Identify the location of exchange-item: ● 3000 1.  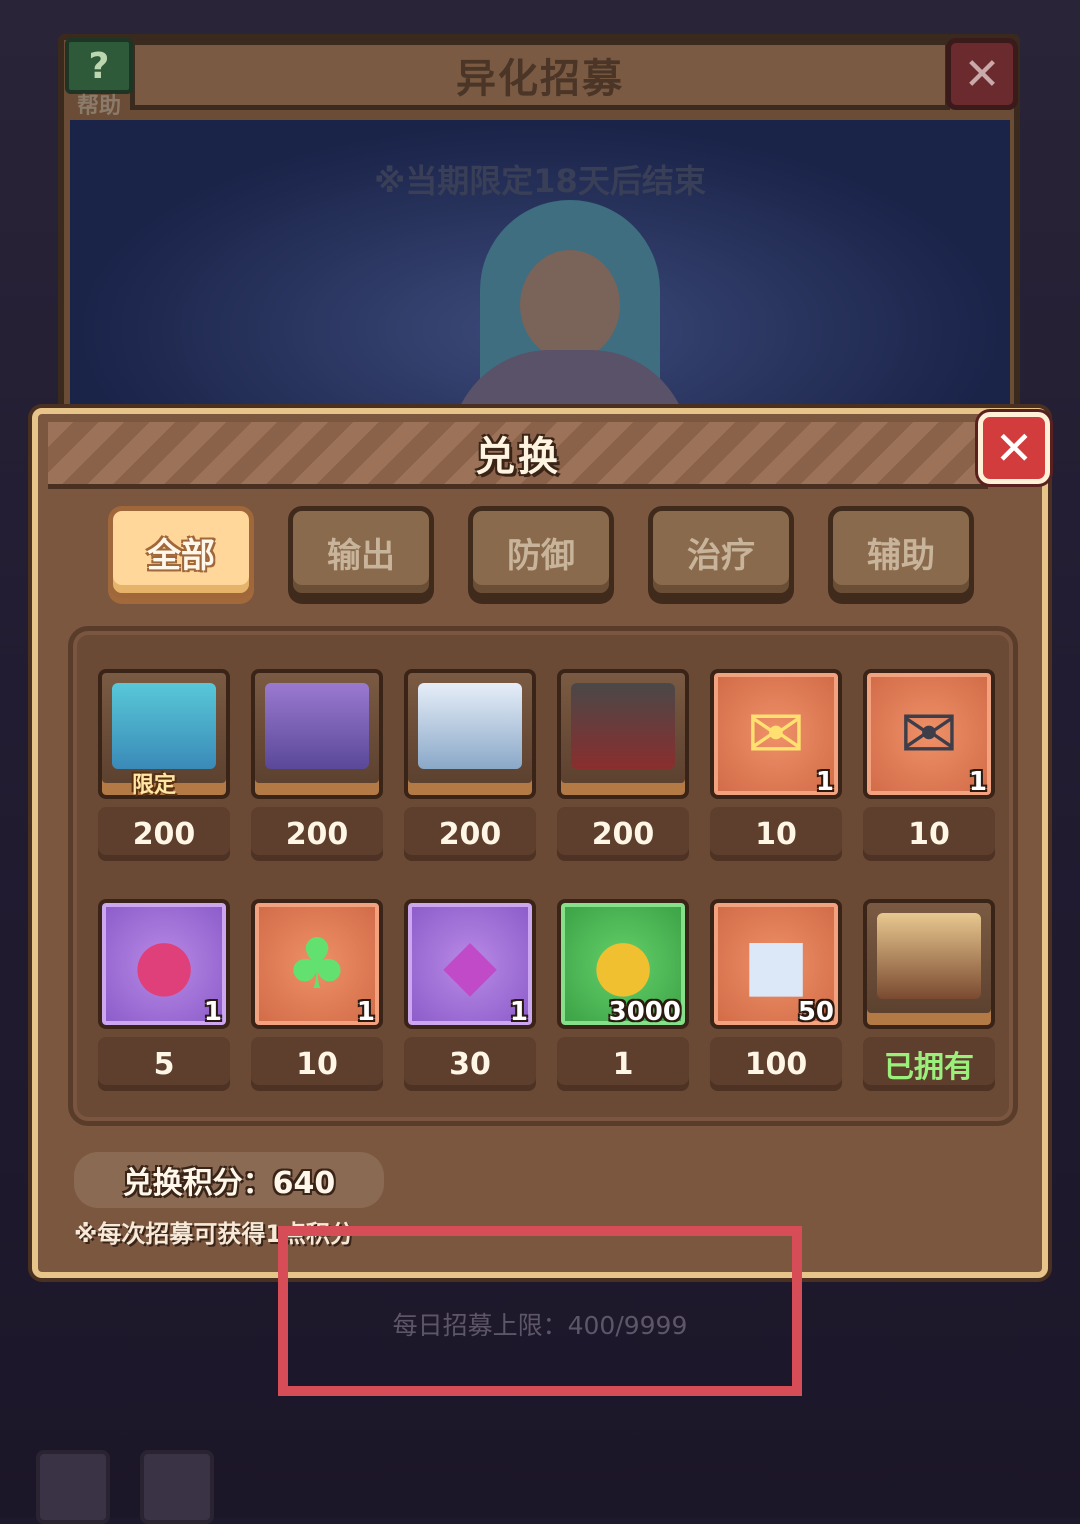
(623, 997).